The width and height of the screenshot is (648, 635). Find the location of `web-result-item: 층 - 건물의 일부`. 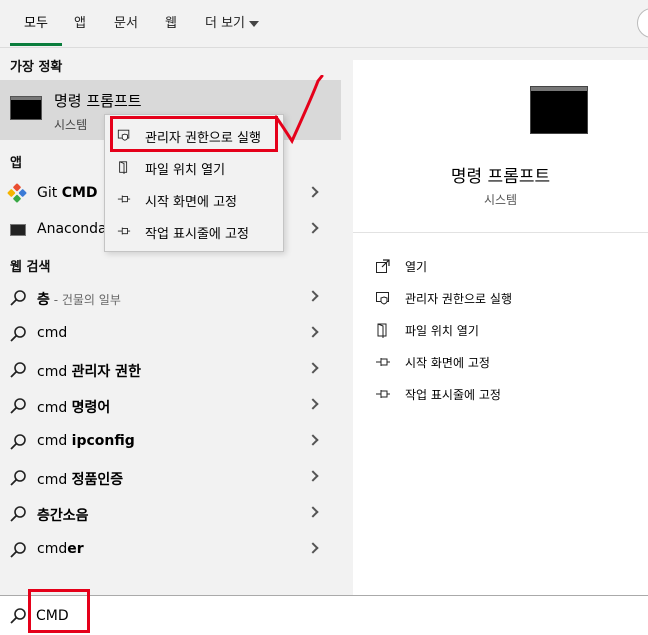

web-result-item: 층 - 건물의 일부 is located at coordinates (170, 298).